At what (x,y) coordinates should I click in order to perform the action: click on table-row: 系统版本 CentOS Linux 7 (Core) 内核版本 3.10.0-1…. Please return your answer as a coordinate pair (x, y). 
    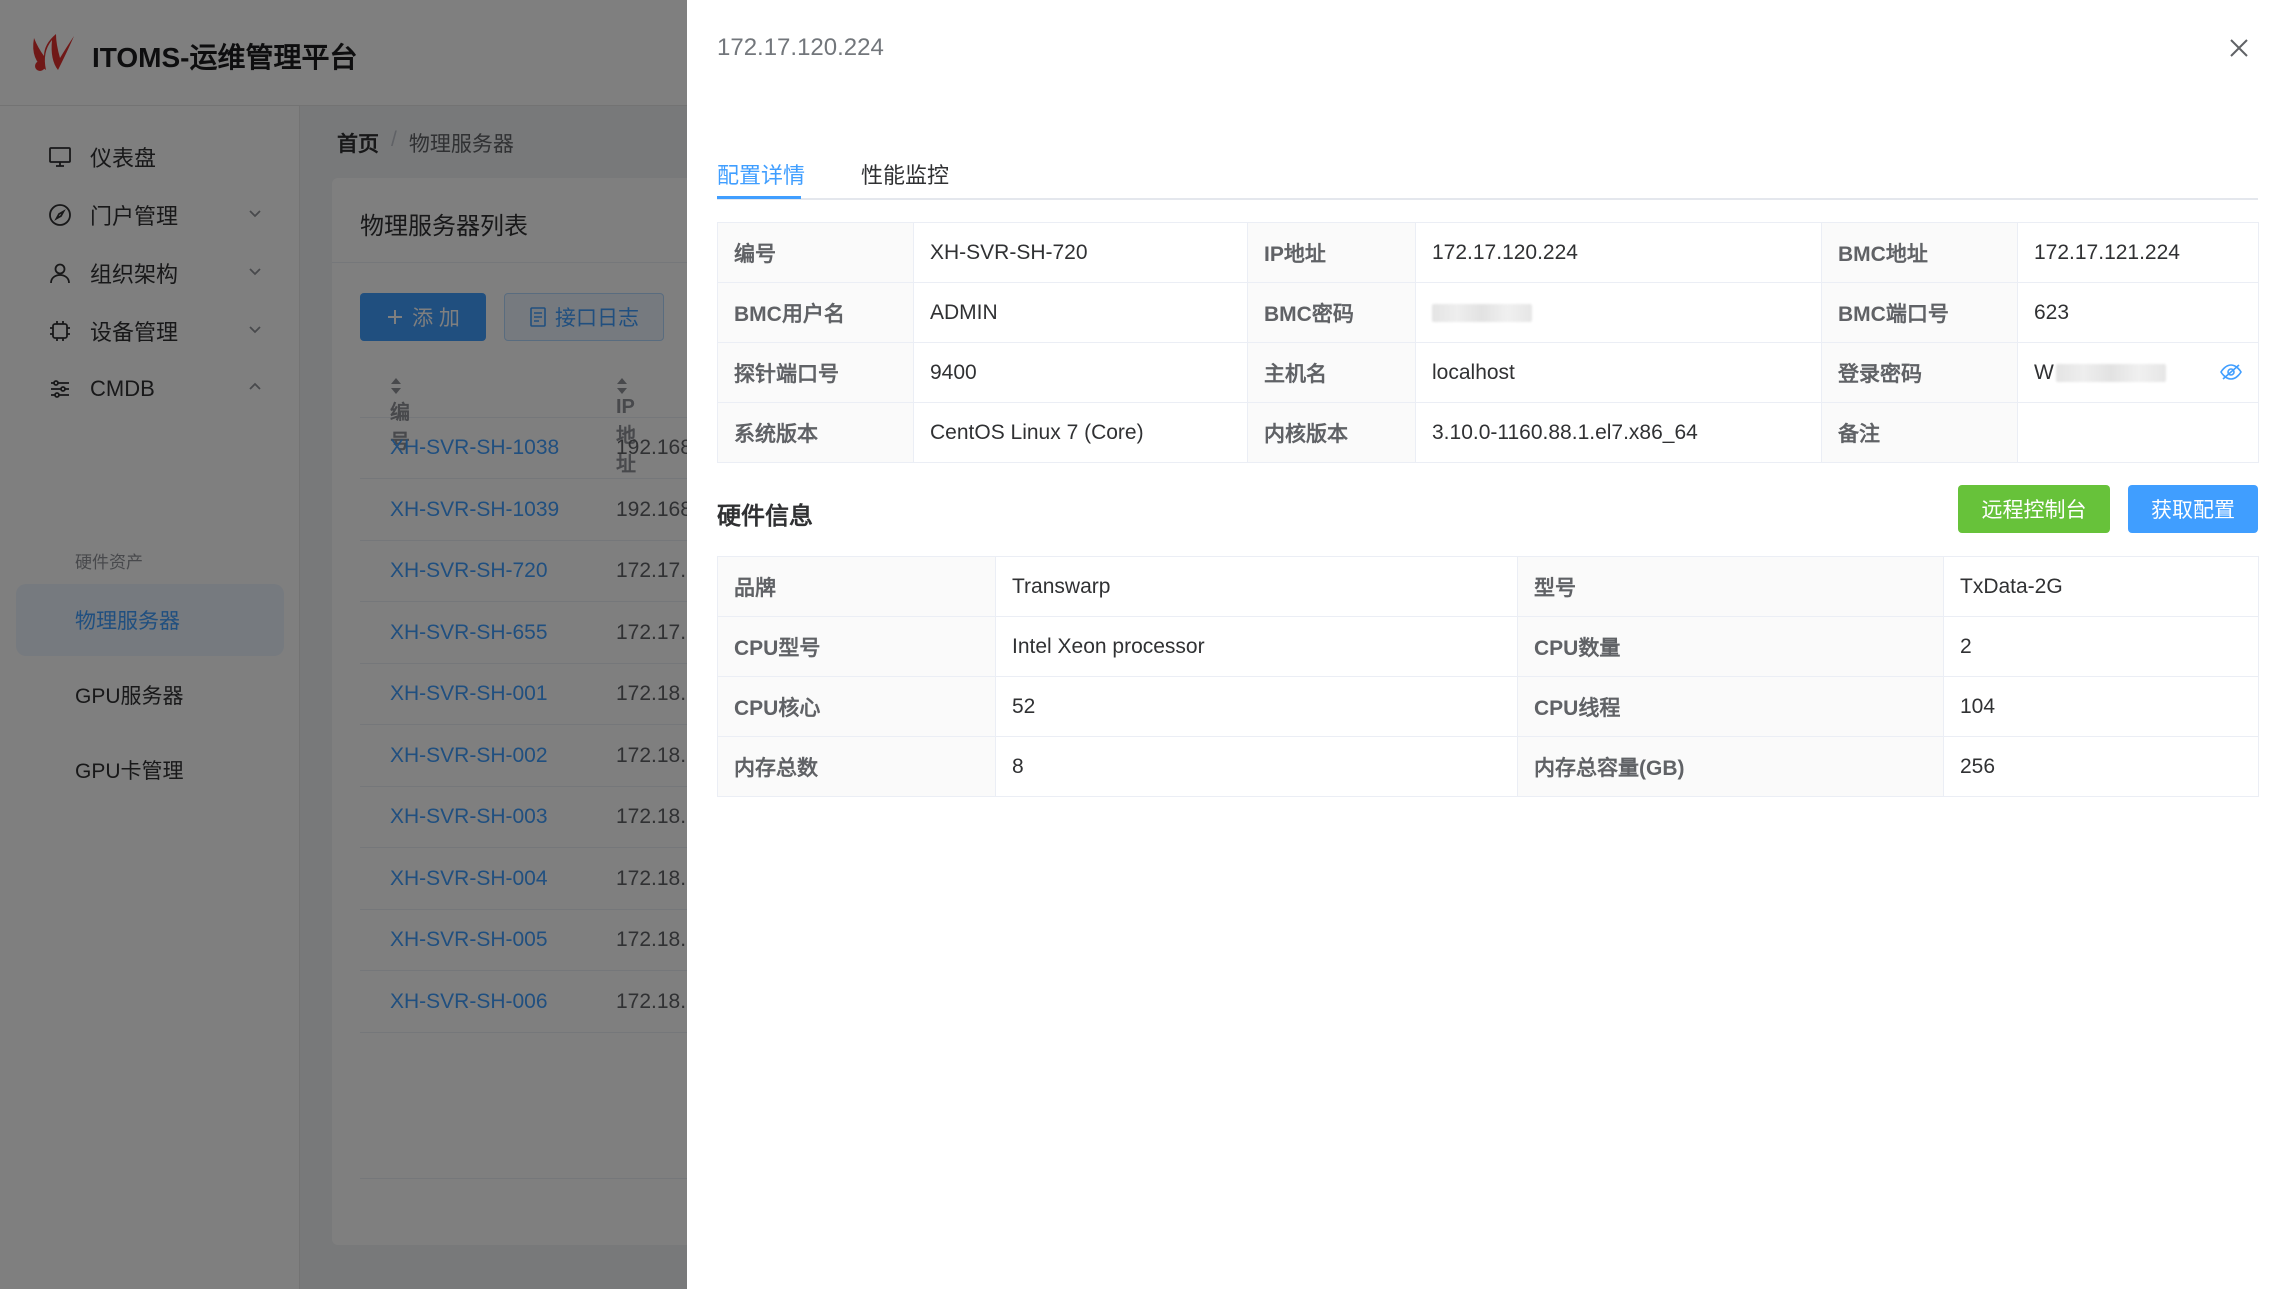
    Looking at the image, I should click on (1488, 432).